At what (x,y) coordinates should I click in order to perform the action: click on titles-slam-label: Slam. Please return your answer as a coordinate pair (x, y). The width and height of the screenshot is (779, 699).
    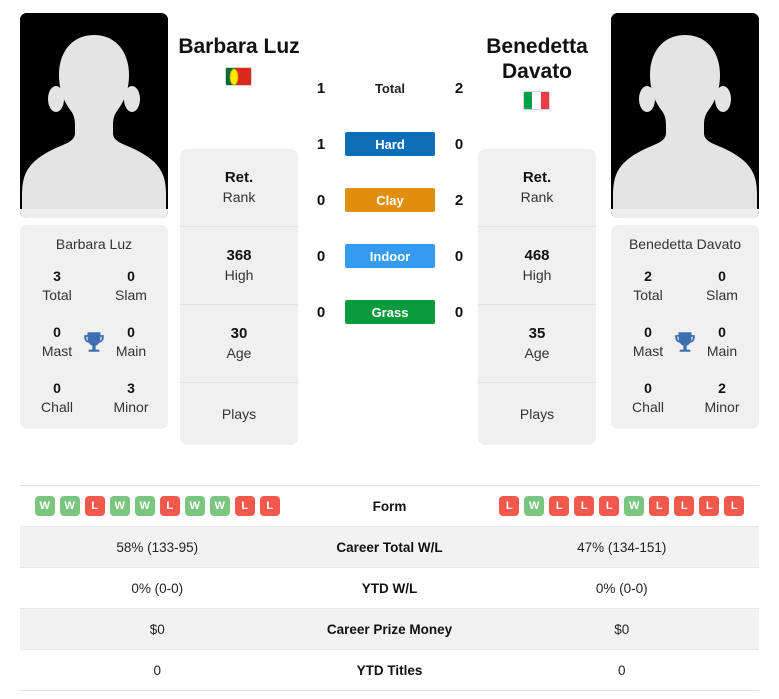
    Looking at the image, I should click on (722, 295).